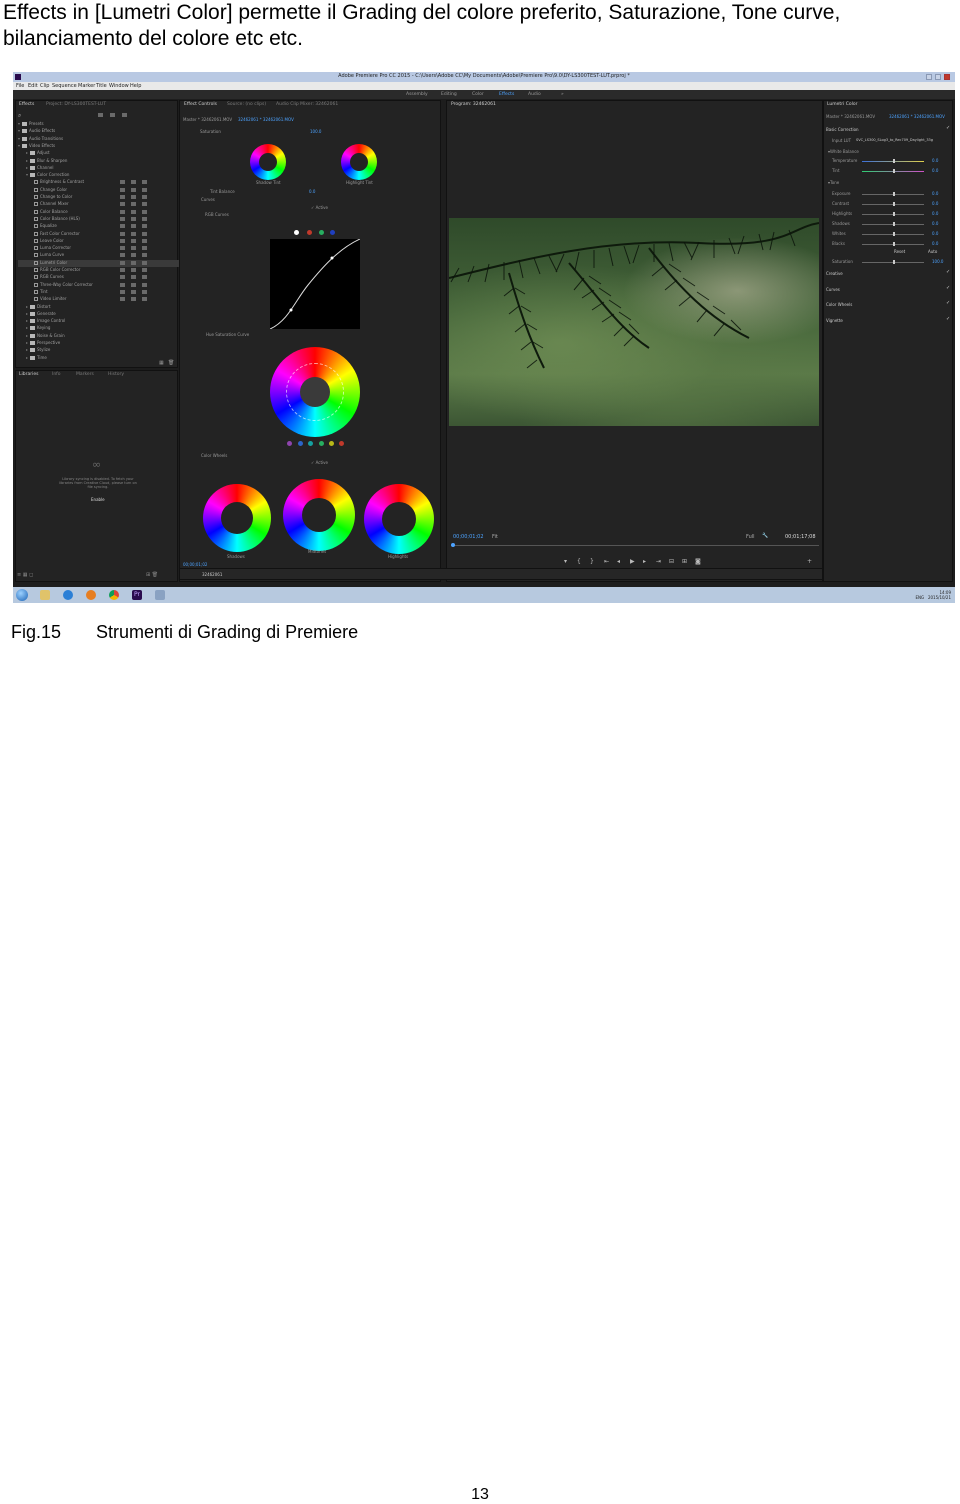 This screenshot has width=960, height=1504. What do you see at coordinates (843, 151) in the screenshot?
I see `white-balance-header: ▾White Balance` at bounding box center [843, 151].